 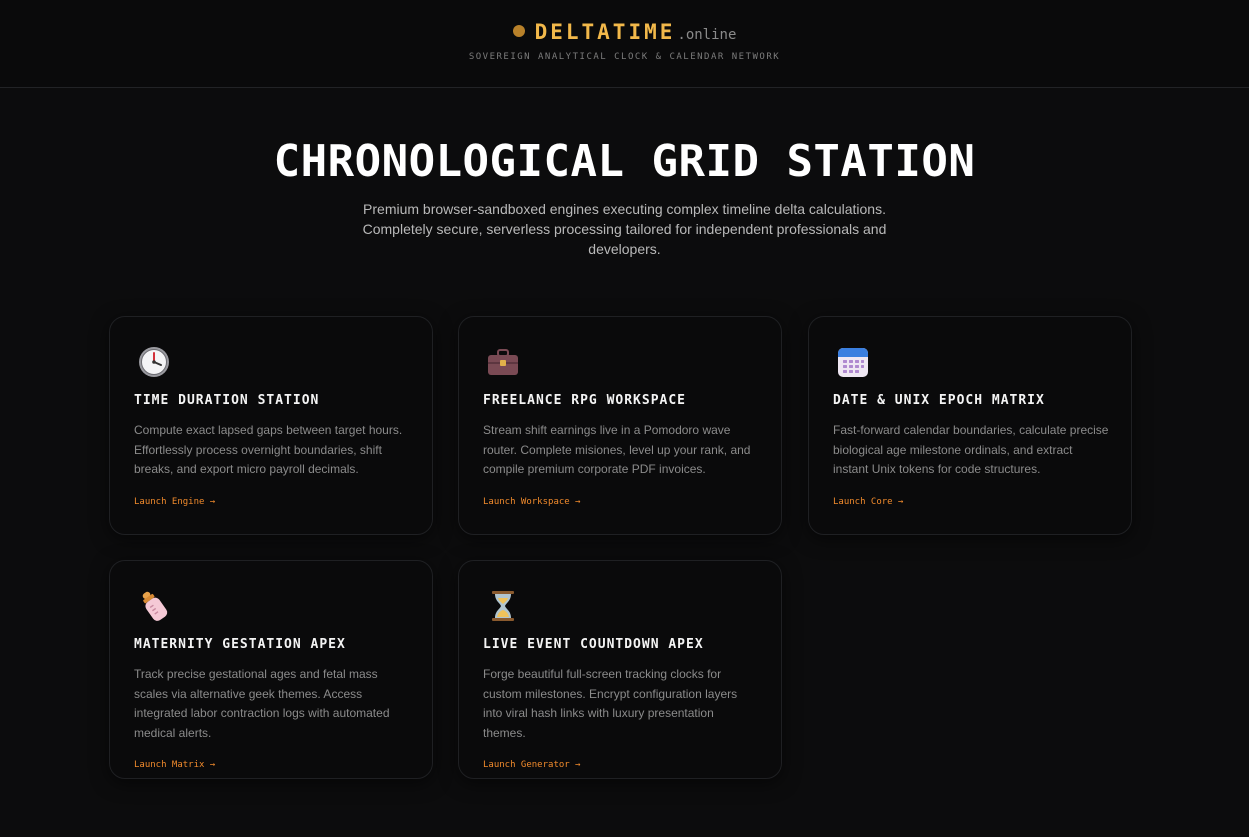 I want to click on launch-generator-link: Launch Generator →, so click(x=532, y=765).